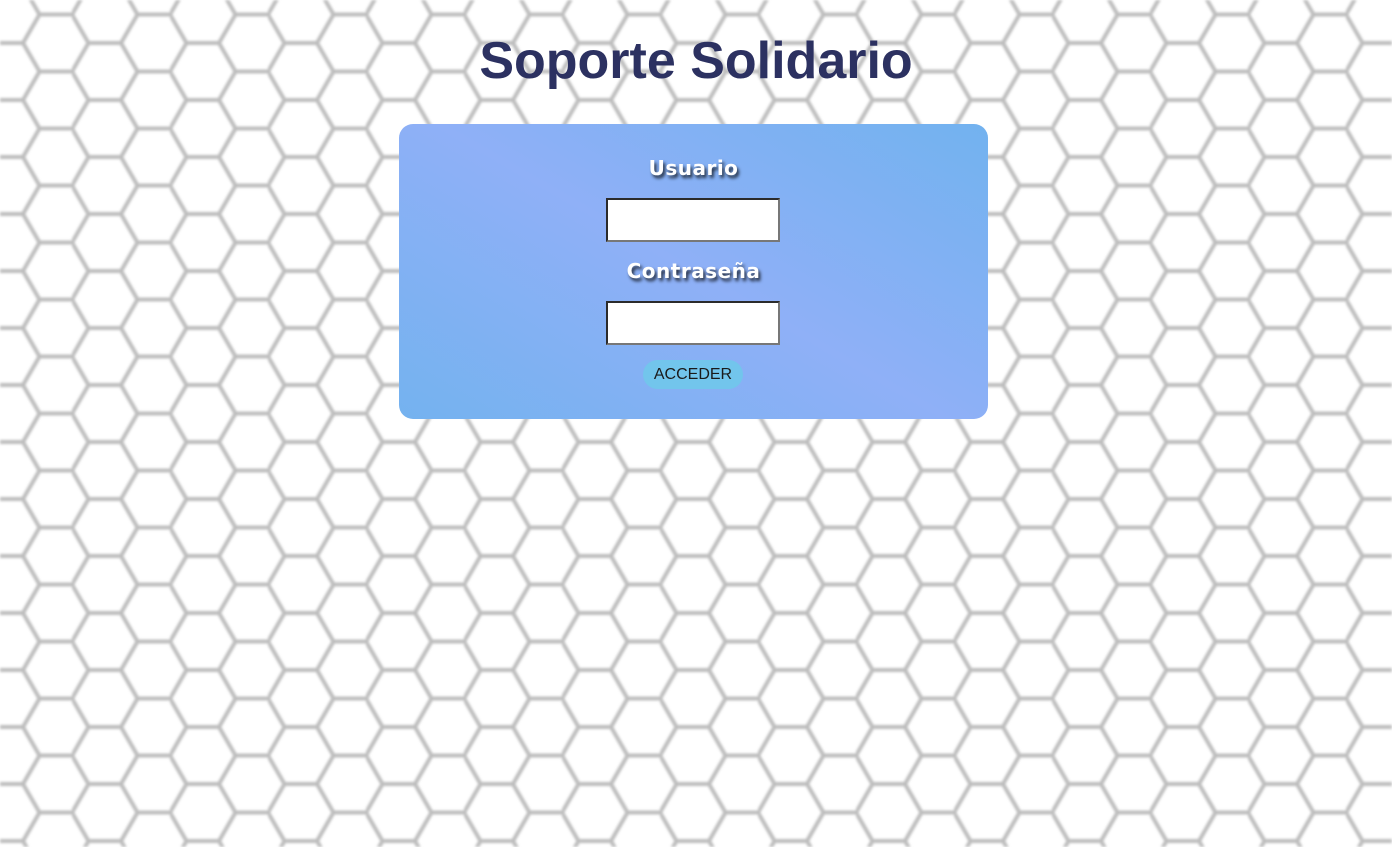 The height and width of the screenshot is (847, 1392). I want to click on password-label: Contraseña, so click(693, 271).